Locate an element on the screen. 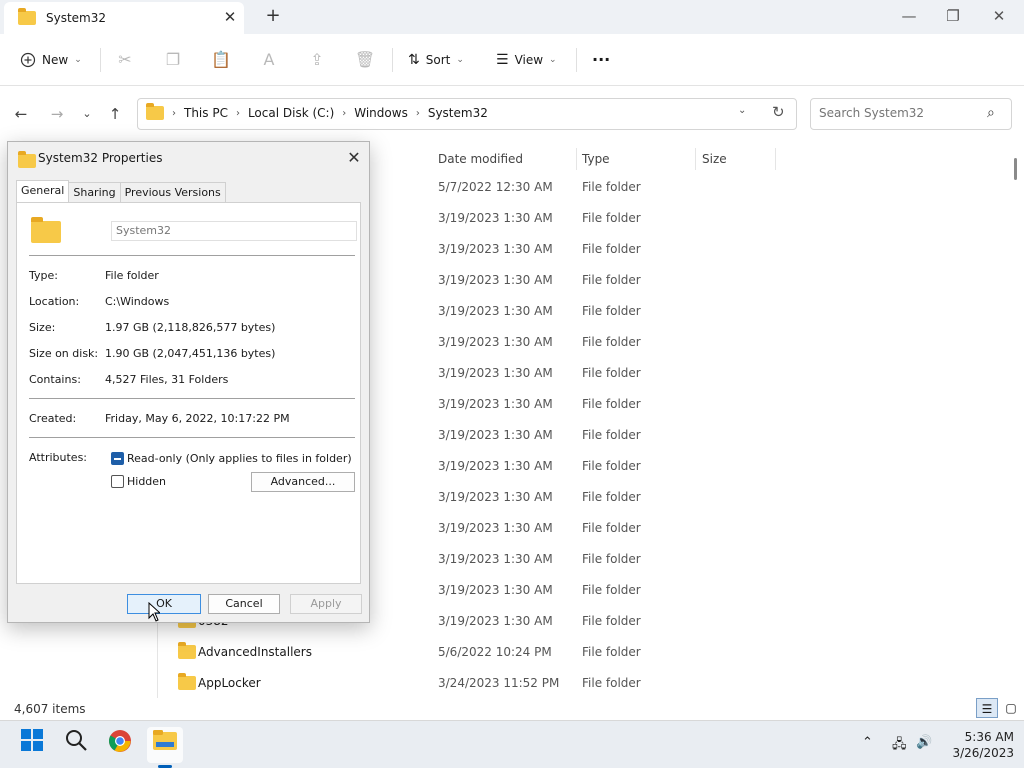 Image resolution: width=1024 pixels, height=768 pixels. column-header-type: Type is located at coordinates (596, 159).